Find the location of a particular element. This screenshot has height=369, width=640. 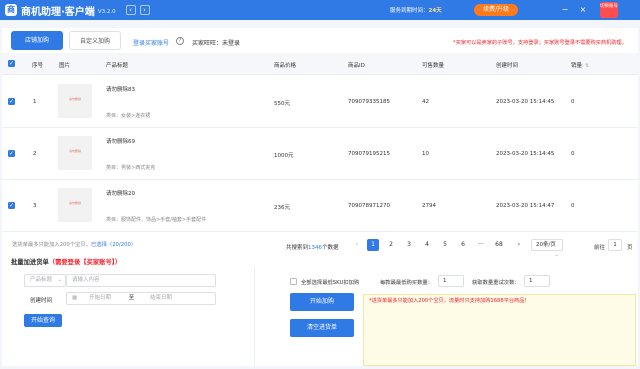

start-date-input: 开始日期 is located at coordinates (100, 298).